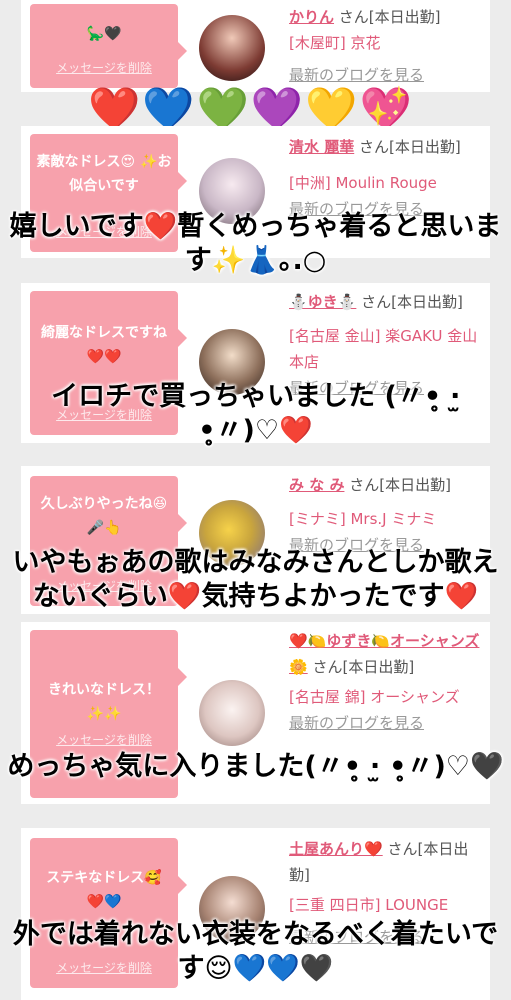  Describe the element at coordinates (387, 905) in the screenshot. I see `shop-area: [三重 四日市] LOUNGE` at that location.